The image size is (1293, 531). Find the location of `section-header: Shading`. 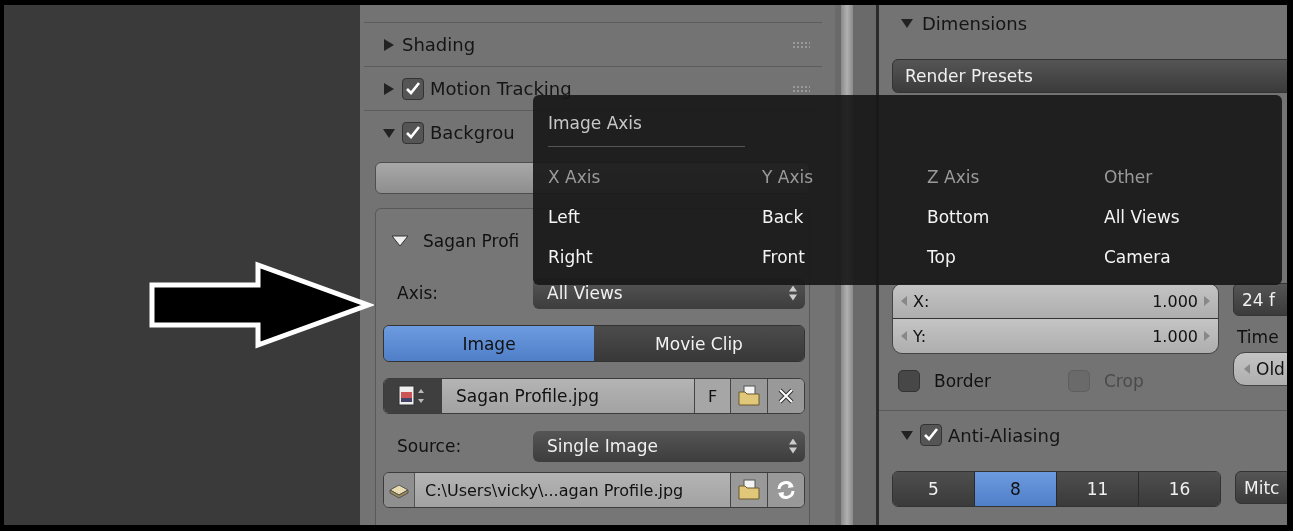

section-header: Shading is located at coordinates (593, 44).